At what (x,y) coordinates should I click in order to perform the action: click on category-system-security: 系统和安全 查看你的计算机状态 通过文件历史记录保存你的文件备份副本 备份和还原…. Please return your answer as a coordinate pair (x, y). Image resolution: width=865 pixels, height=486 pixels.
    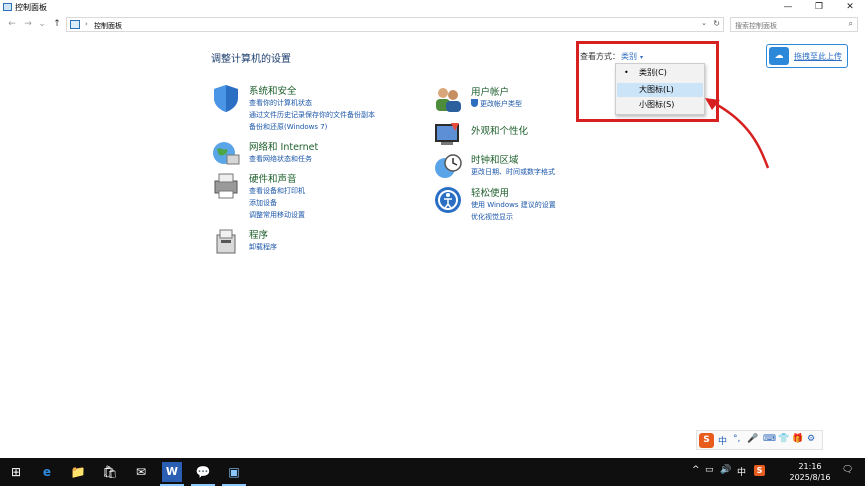
    Looking at the image, I should click on (311, 108).